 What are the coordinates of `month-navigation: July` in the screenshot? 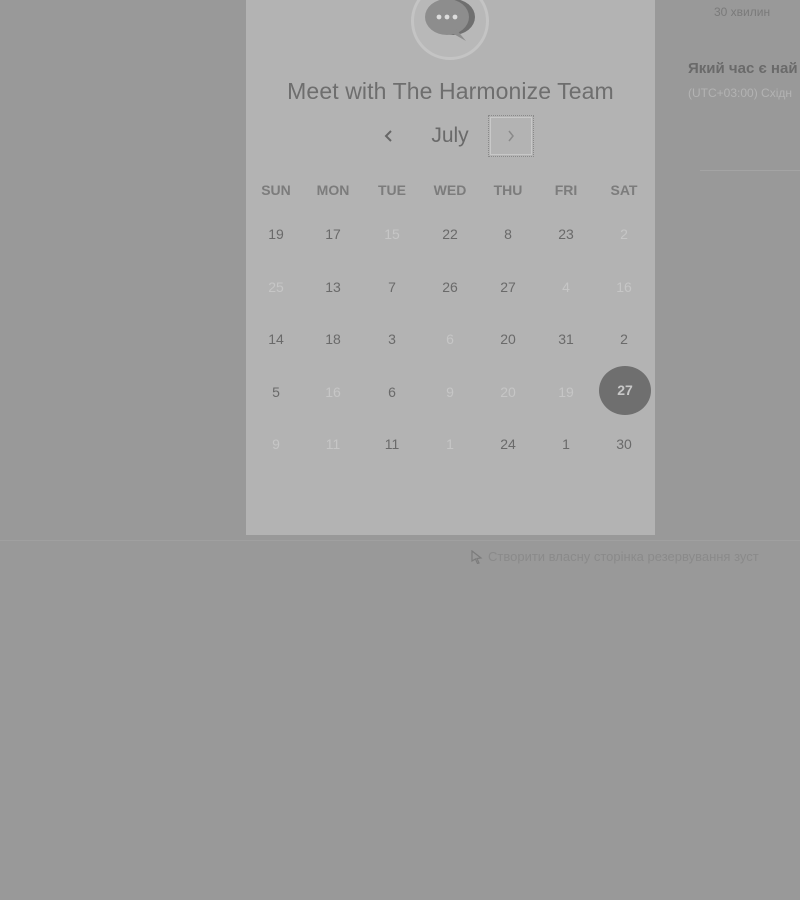 It's located at (450, 137).